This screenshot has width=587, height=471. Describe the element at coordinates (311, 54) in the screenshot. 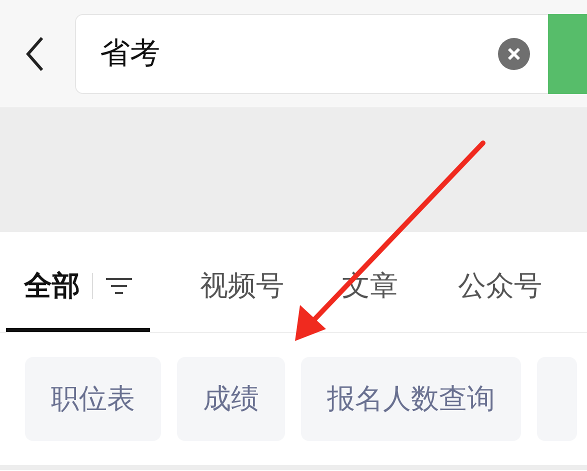

I see `search-field: 省考` at that location.